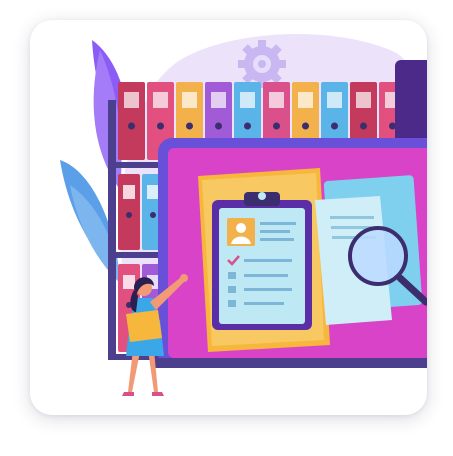 Image resolution: width=453 pixels, height=456 pixels. I want to click on shelf-left-post, so click(112, 230).